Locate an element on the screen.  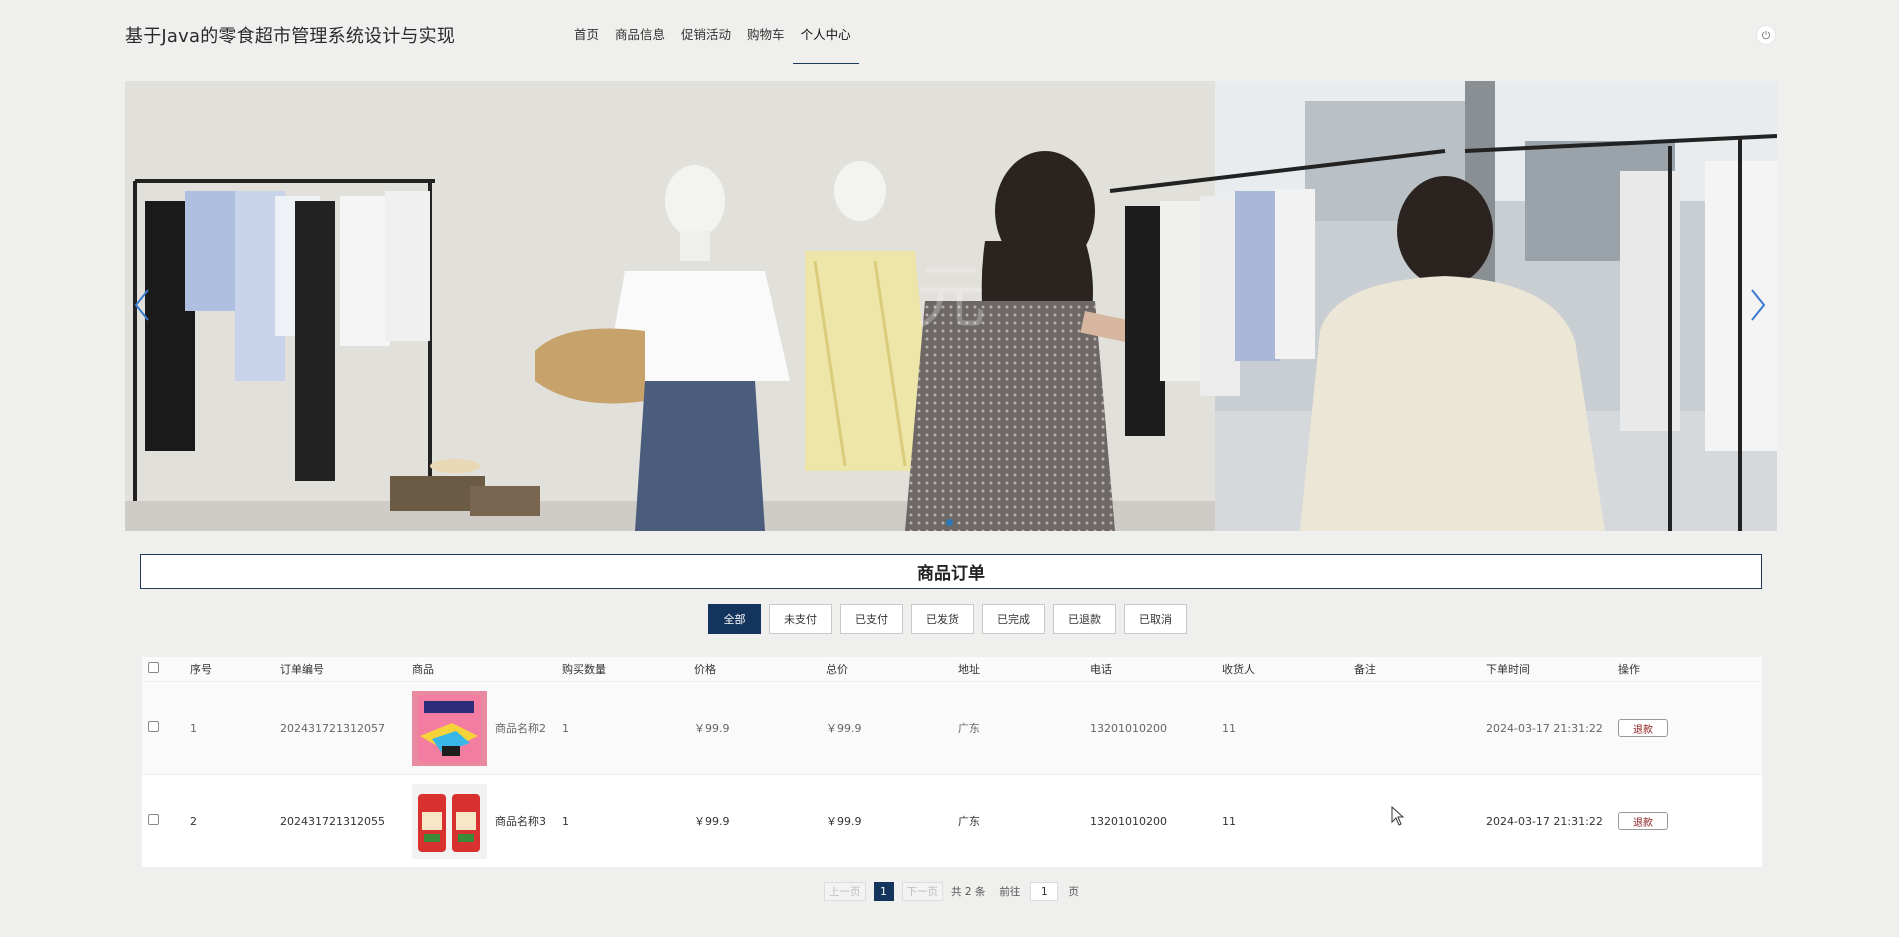
header-price: 价格 is located at coordinates (705, 669).